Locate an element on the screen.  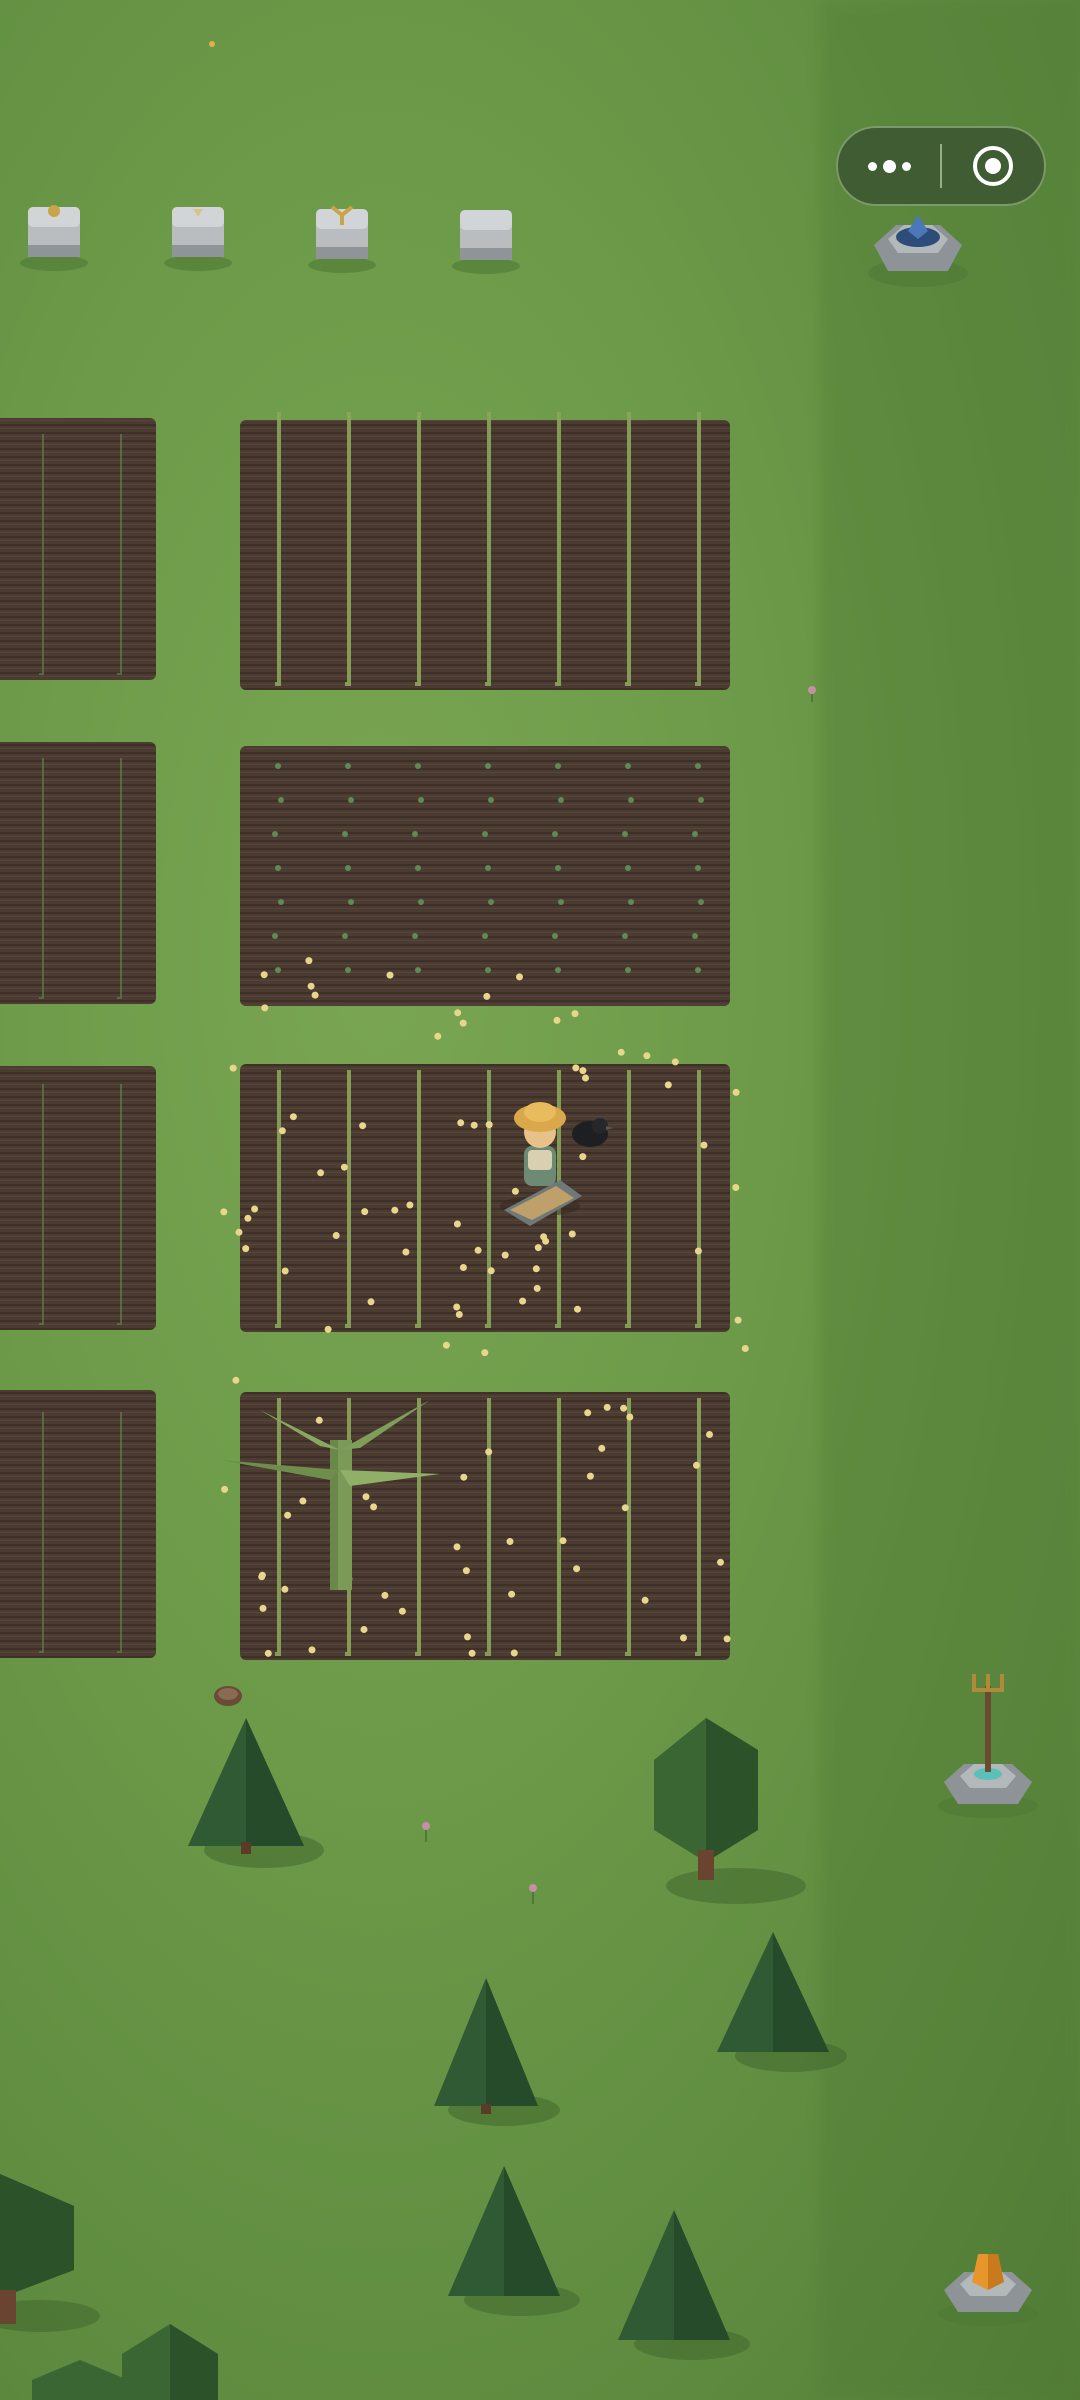
close-program-button: target-circle-icon is located at coordinates (993, 166).